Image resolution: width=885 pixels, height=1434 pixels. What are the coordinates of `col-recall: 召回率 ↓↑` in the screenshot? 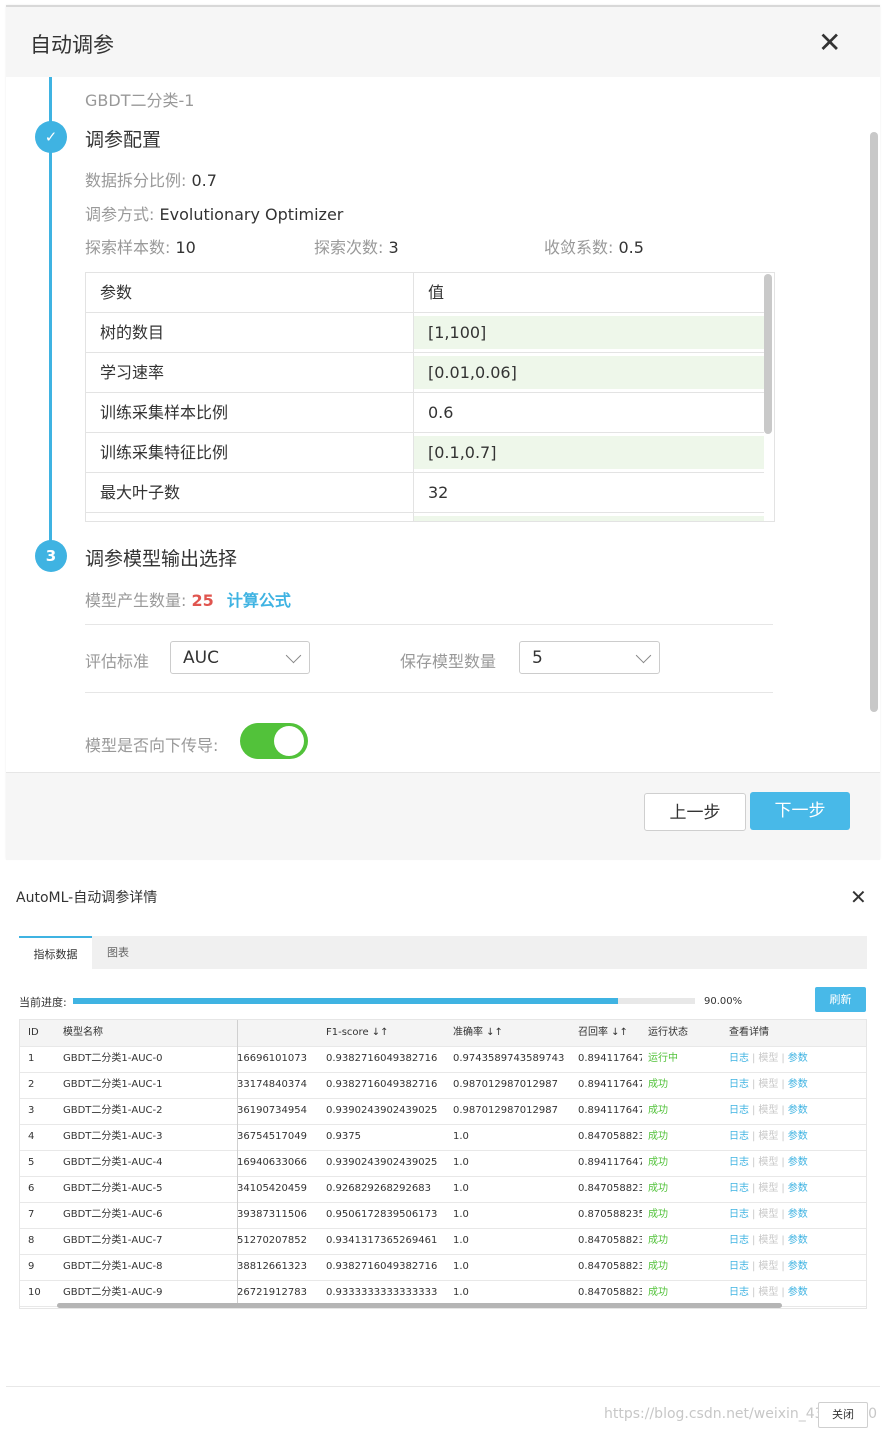 It's located at (610, 1033).